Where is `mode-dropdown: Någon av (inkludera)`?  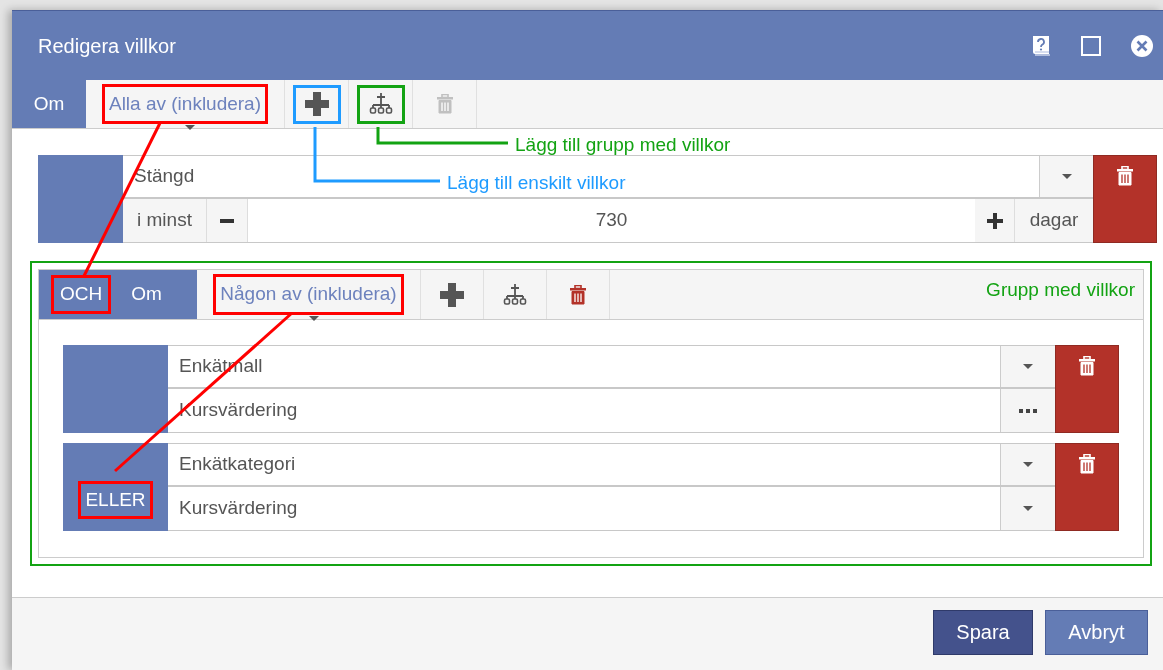
mode-dropdown: Någon av (inkludera) is located at coordinates (308, 294).